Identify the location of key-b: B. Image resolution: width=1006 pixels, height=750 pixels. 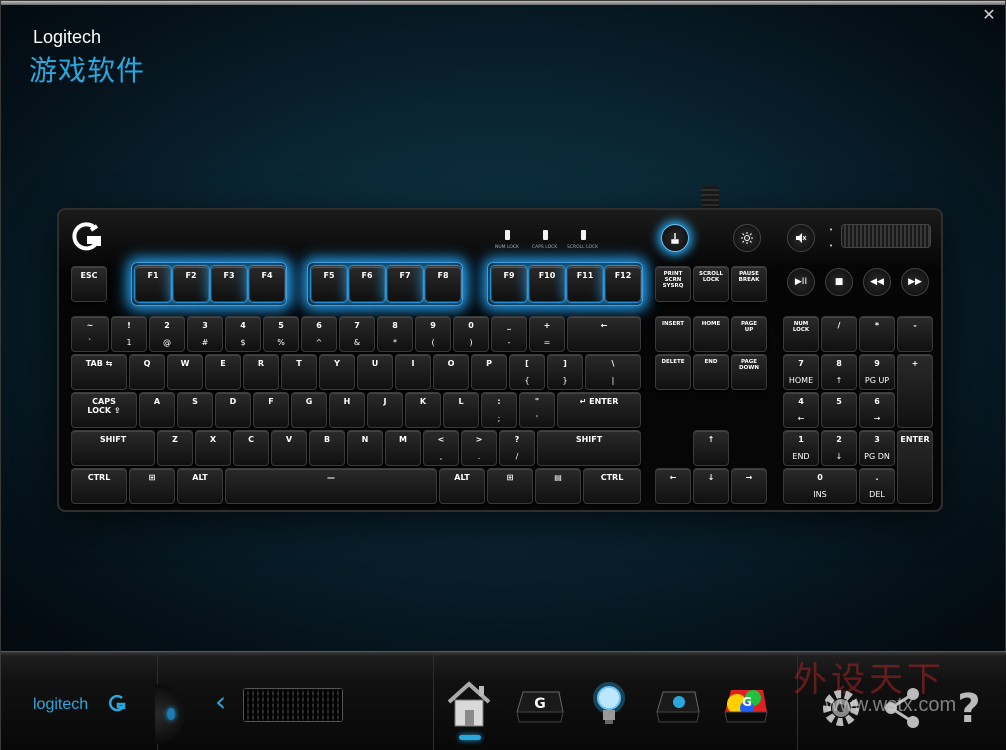
(327, 448).